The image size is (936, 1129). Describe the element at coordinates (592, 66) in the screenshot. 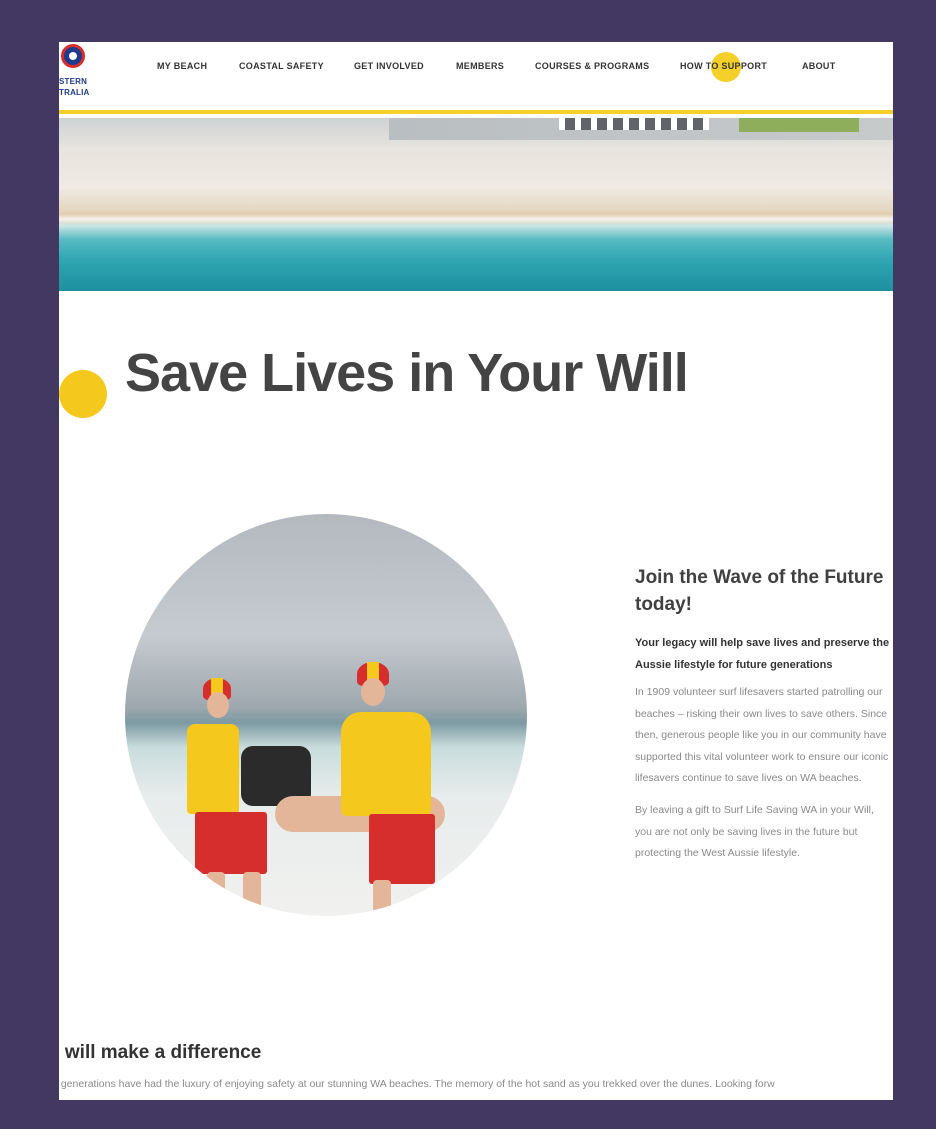

I see `nav-item-courses-programs: COURSES & PROGRAMS` at that location.